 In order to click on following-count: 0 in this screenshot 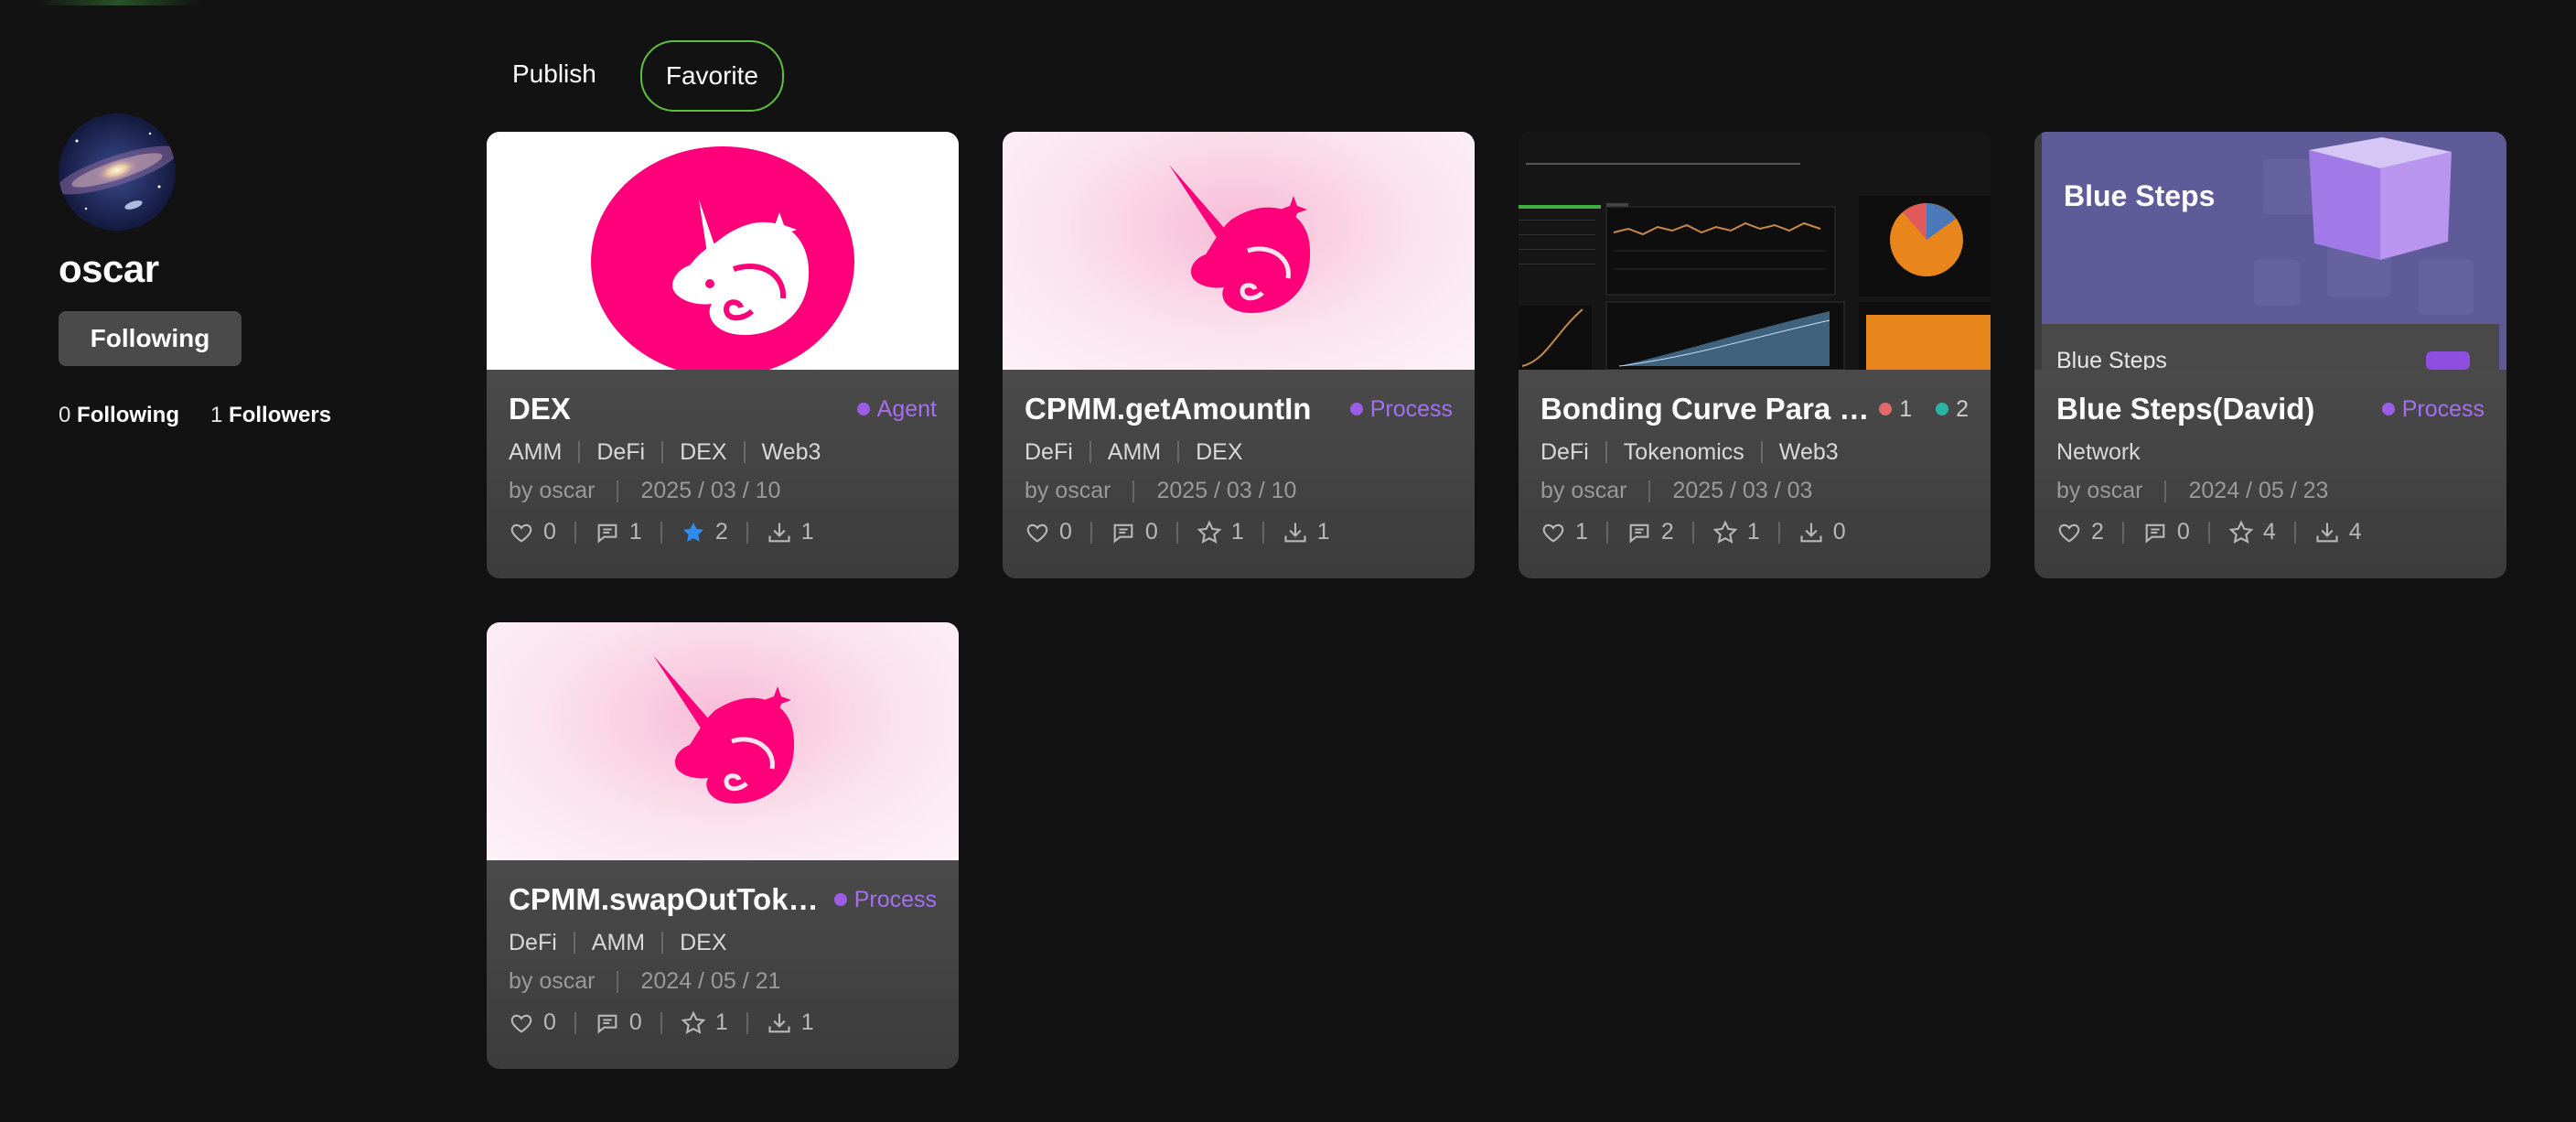, I will do `click(65, 415)`.